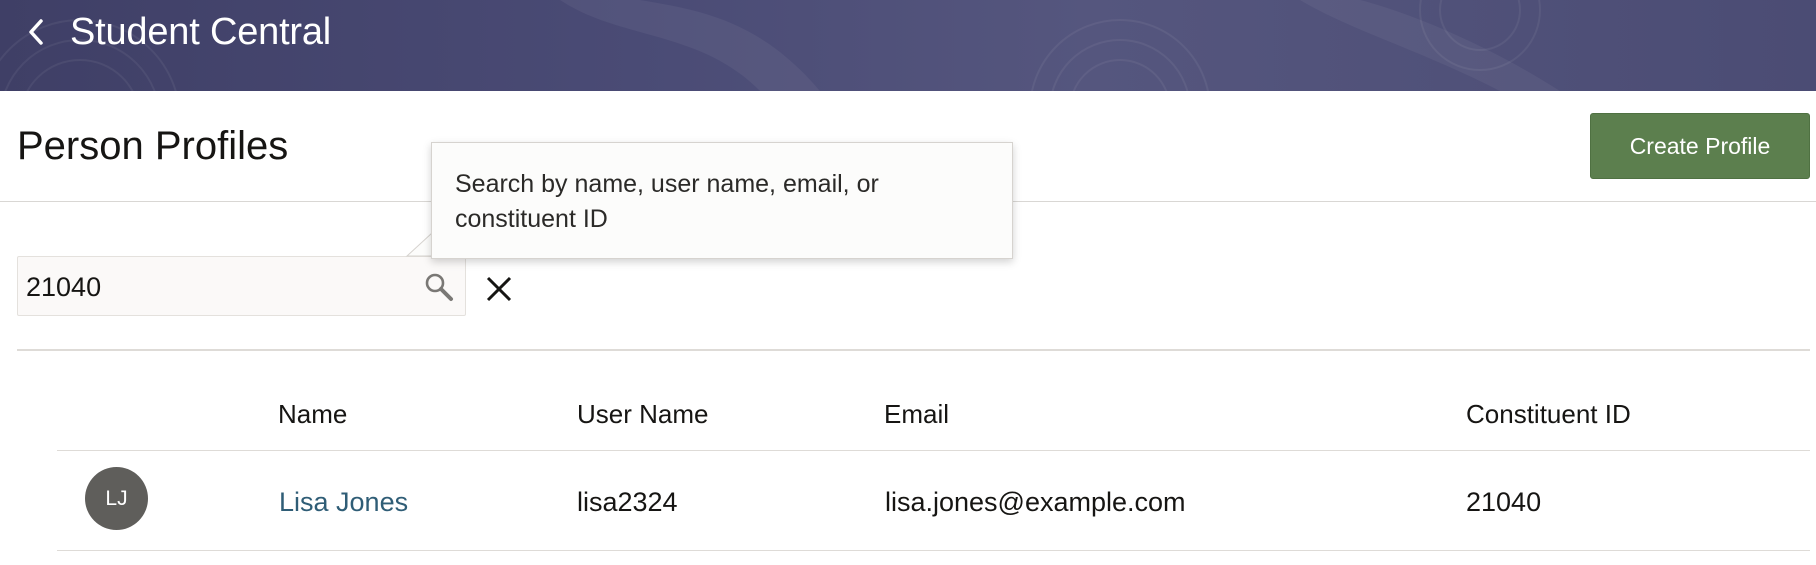  I want to click on search-field, so click(241, 286).